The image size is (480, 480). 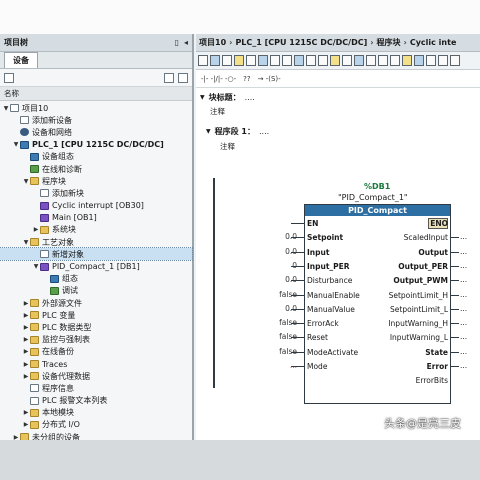 What do you see at coordinates (96, 157) in the screenshot?
I see `tree-item: 设备组态` at bounding box center [96, 157].